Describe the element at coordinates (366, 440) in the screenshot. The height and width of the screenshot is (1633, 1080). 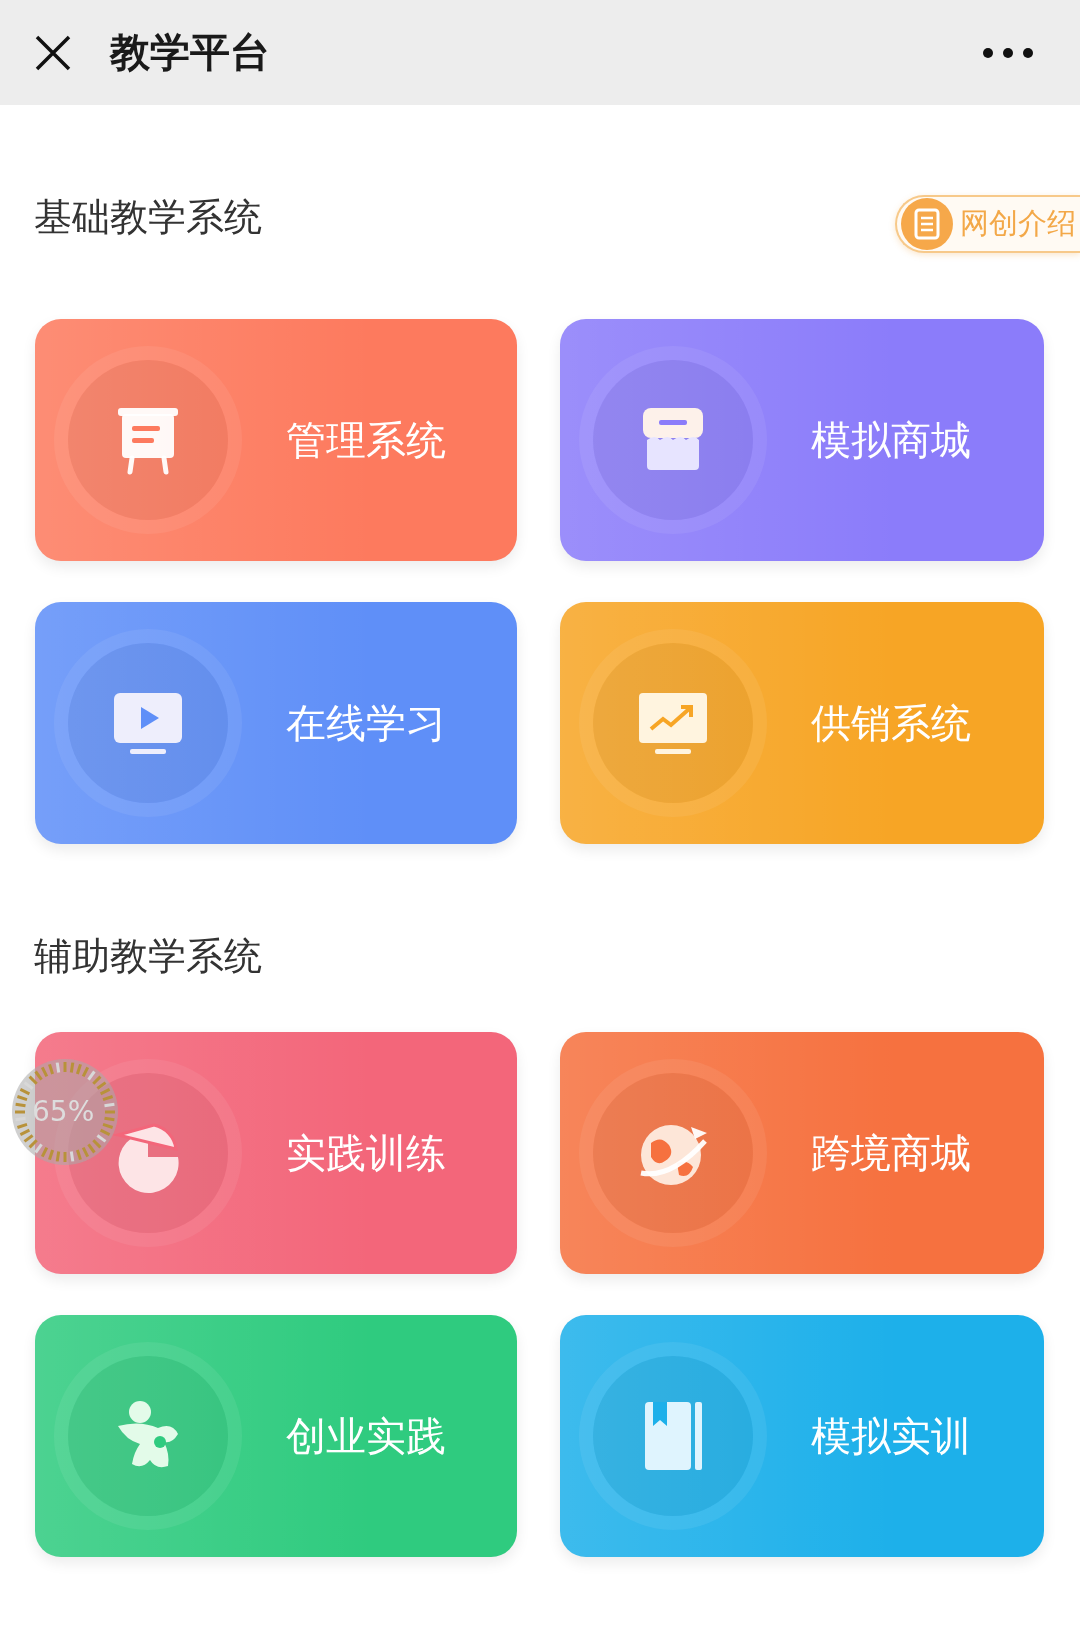
I see `card-title: 管理系统` at that location.